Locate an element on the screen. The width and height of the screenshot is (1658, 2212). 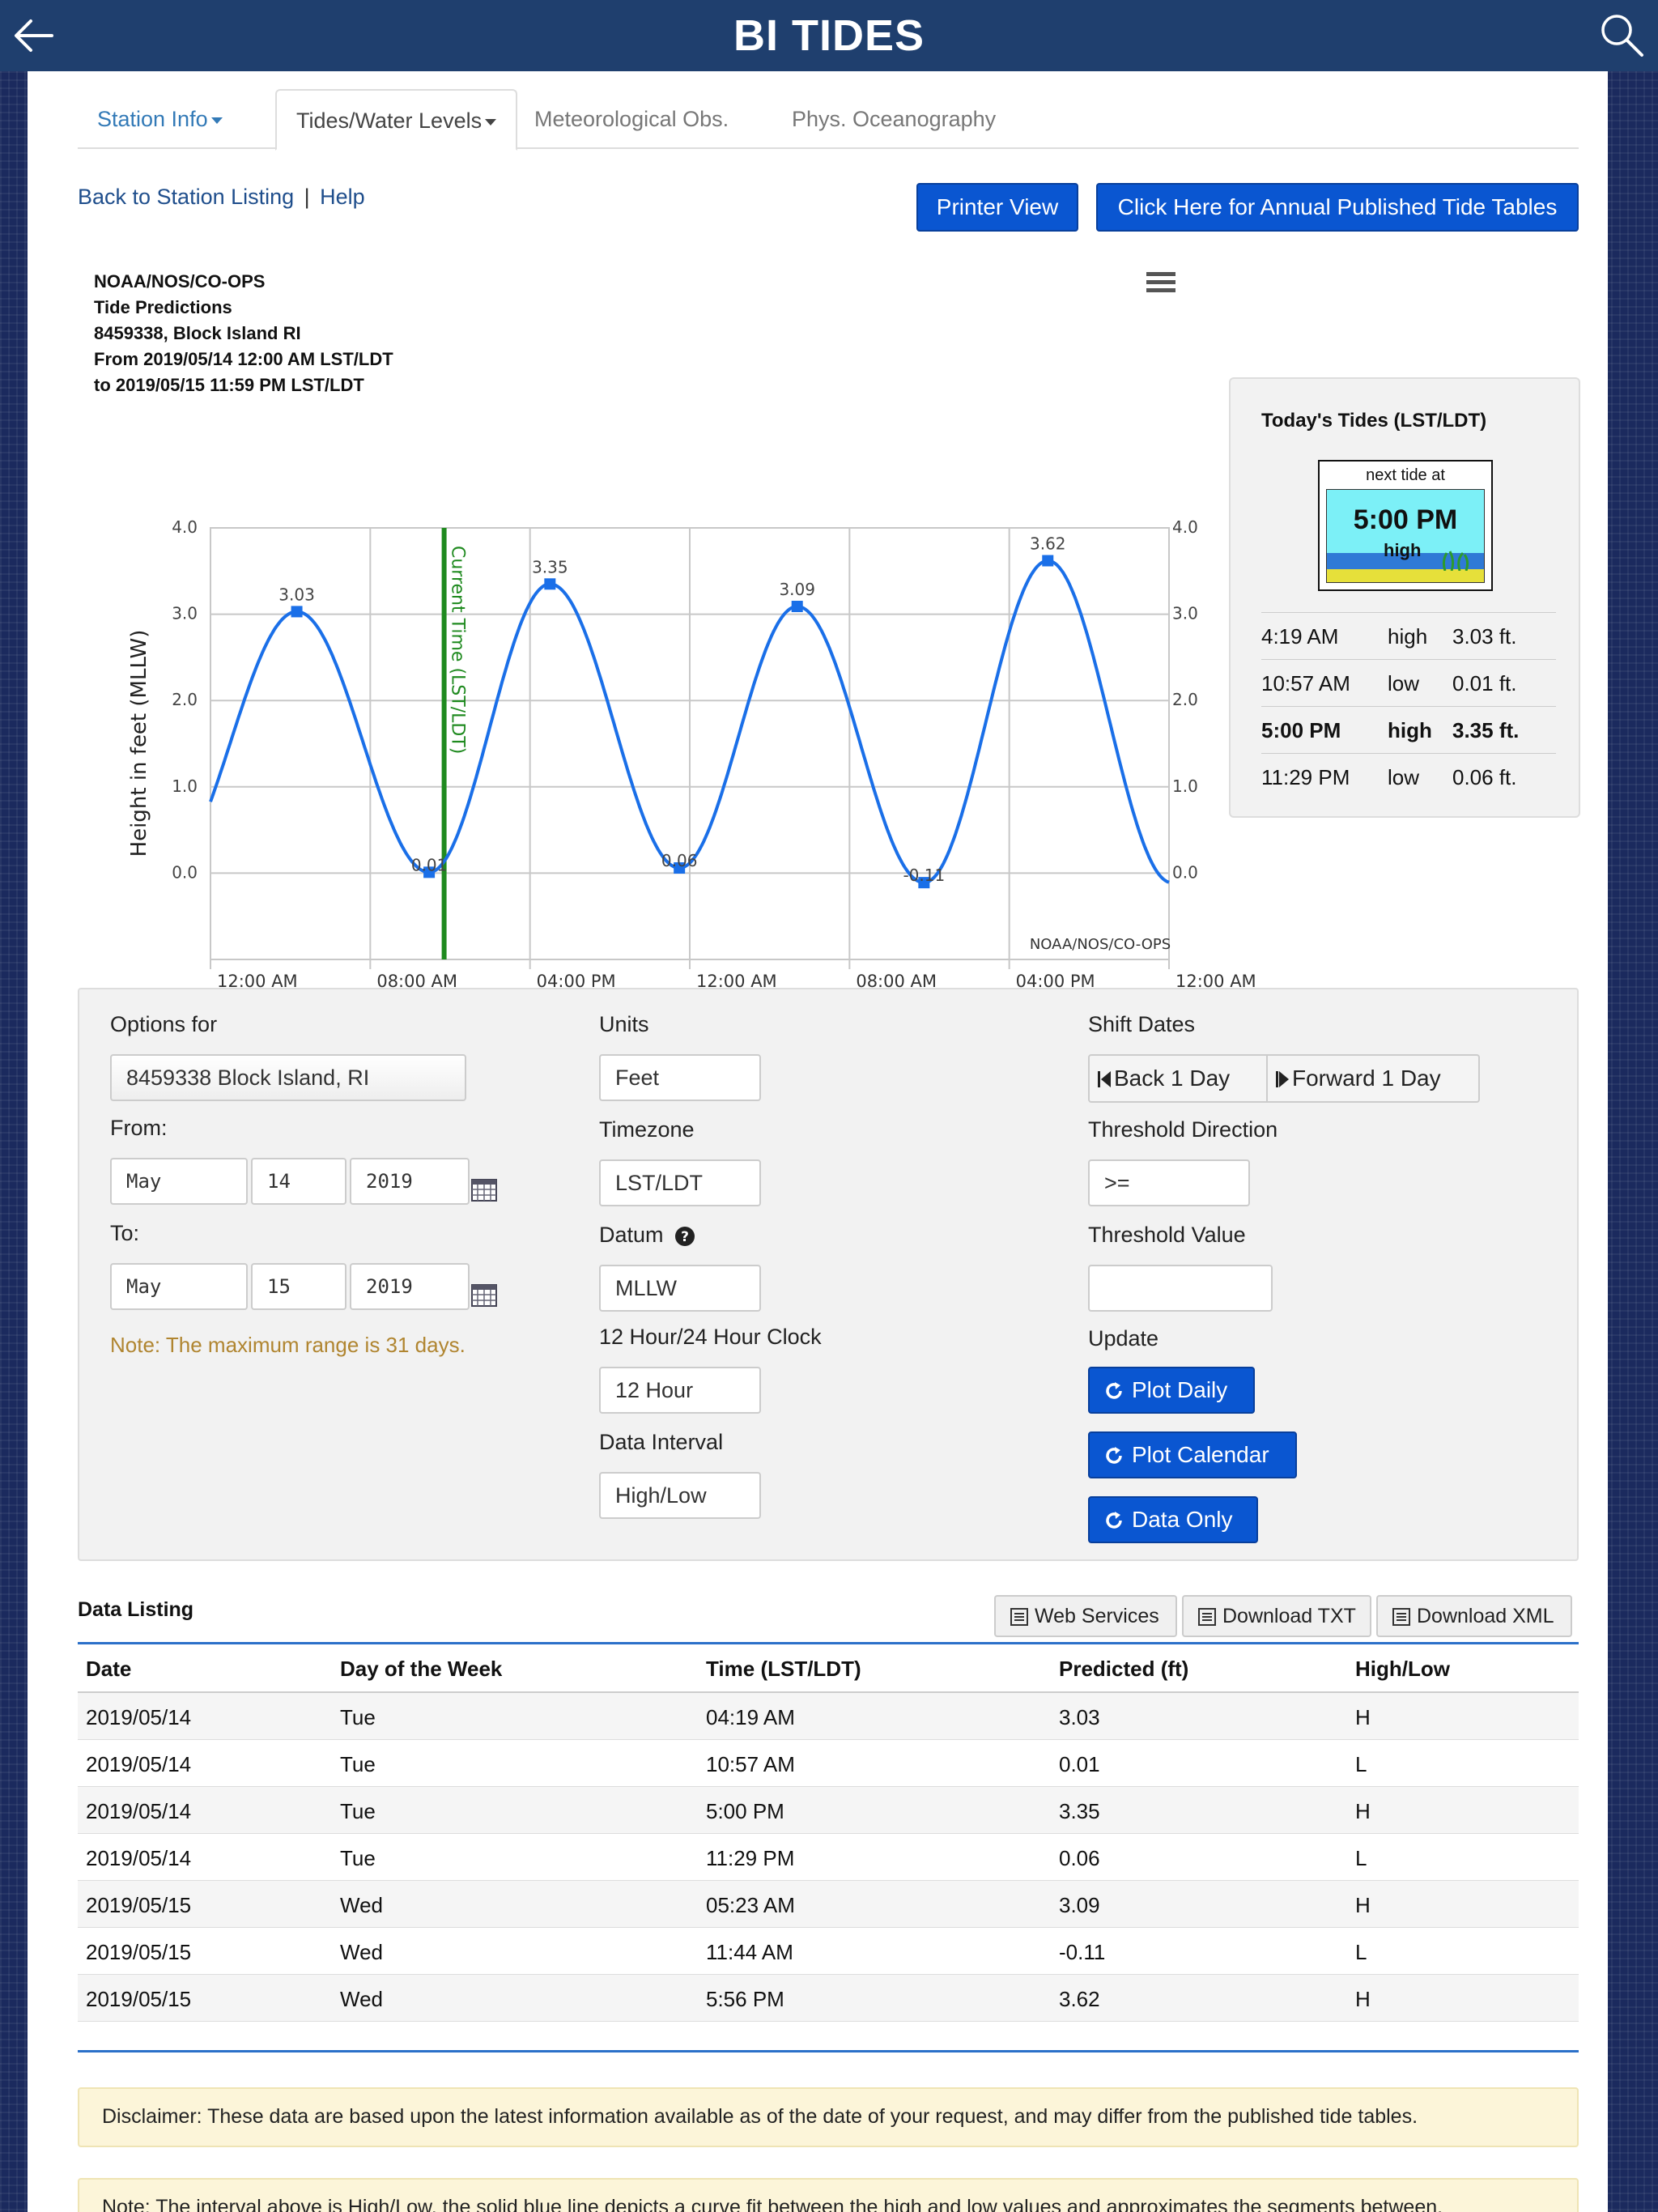
clock-label: 12 Hour/24 Hour Clock is located at coordinates (710, 1337).